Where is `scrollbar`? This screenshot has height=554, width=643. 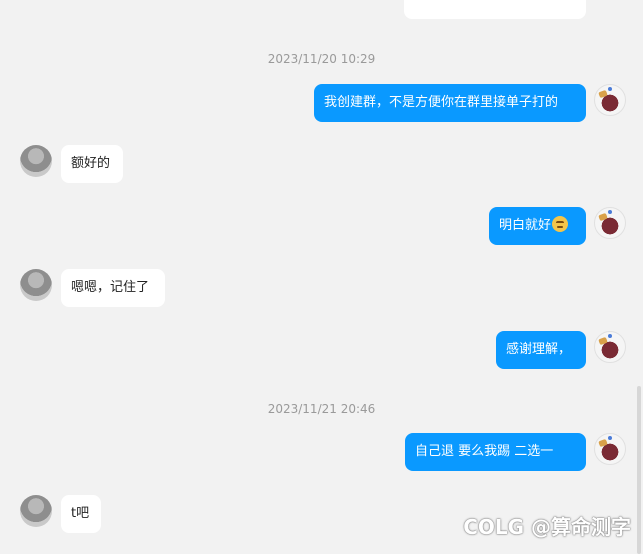
scrollbar is located at coordinates (639, 470).